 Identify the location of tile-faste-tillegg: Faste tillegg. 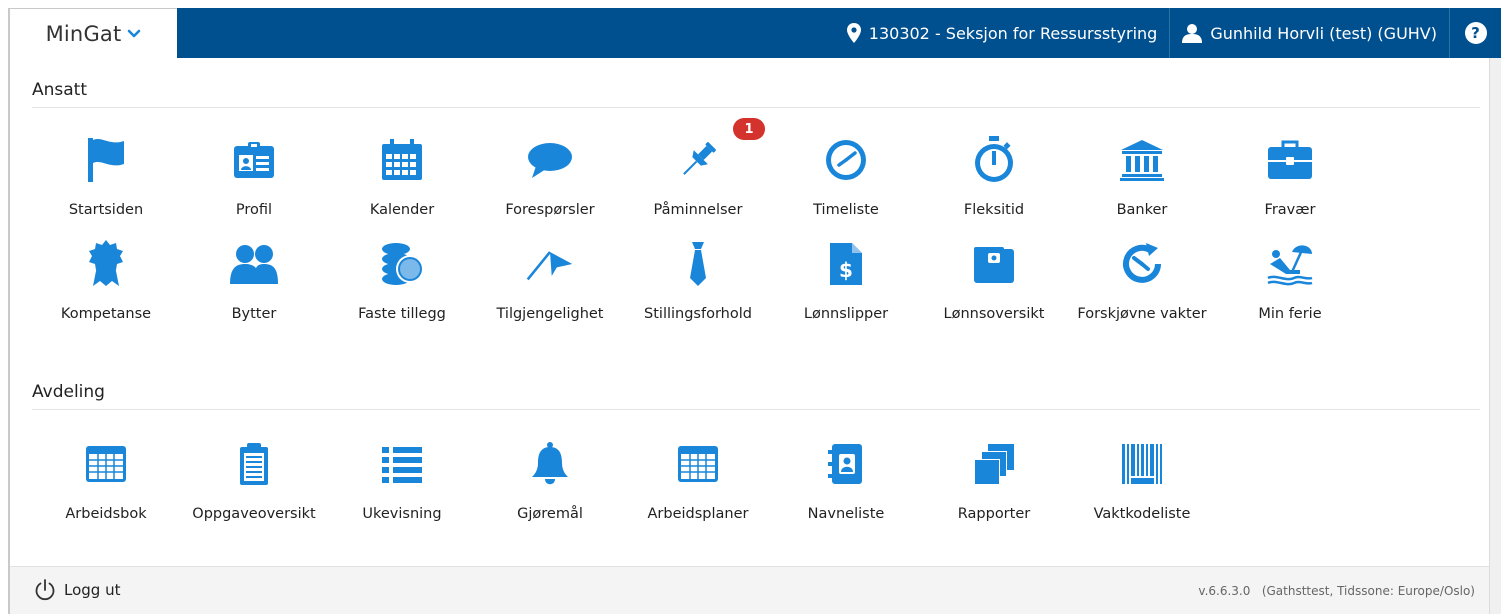
(402, 281).